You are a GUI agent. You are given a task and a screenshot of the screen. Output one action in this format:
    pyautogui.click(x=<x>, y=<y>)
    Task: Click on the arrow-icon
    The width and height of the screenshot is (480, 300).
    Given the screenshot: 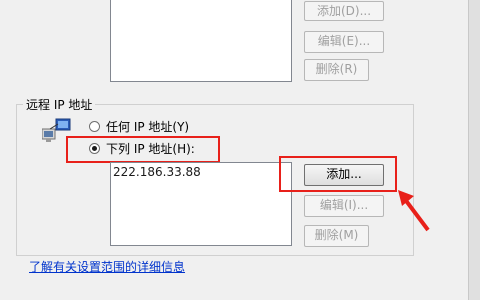 What is the action you would take?
    pyautogui.click(x=414, y=211)
    